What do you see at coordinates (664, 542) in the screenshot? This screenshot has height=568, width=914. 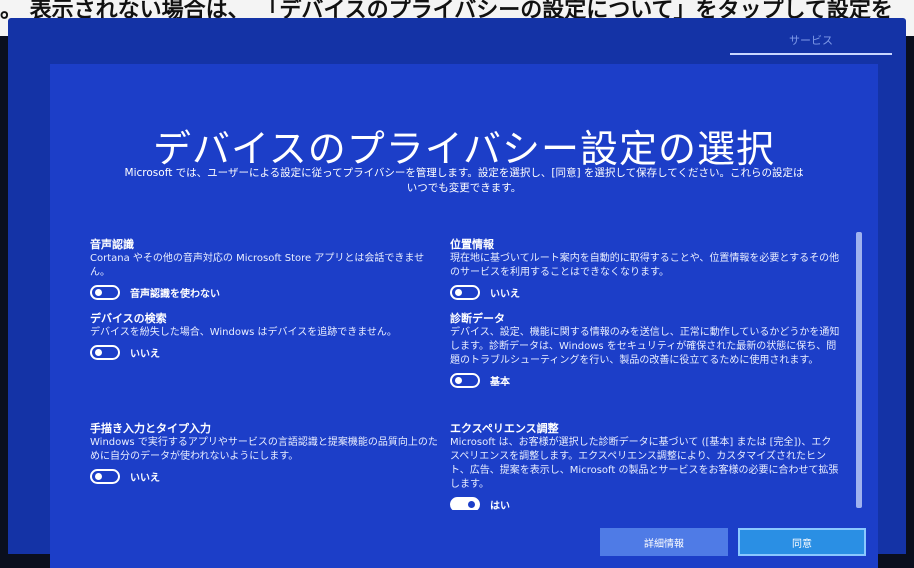 I see `details-button: 詳細情報` at bounding box center [664, 542].